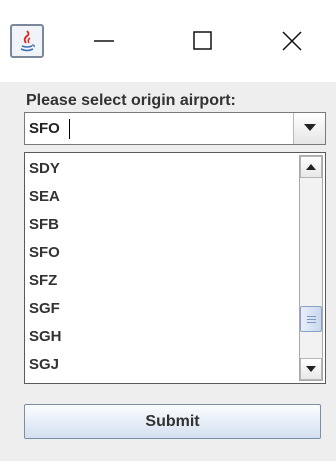  I want to click on list-item-sgf: SGF, so click(162, 309).